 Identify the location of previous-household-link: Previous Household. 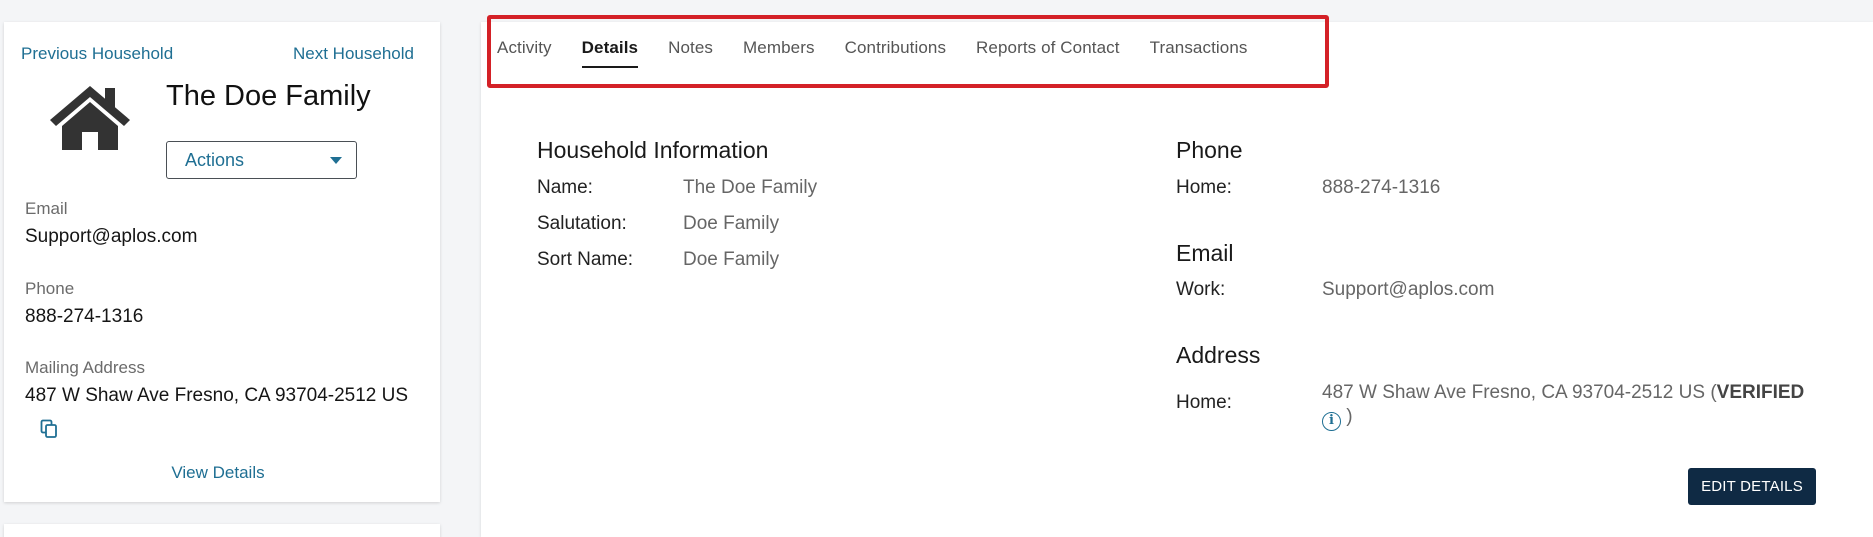
(97, 54).